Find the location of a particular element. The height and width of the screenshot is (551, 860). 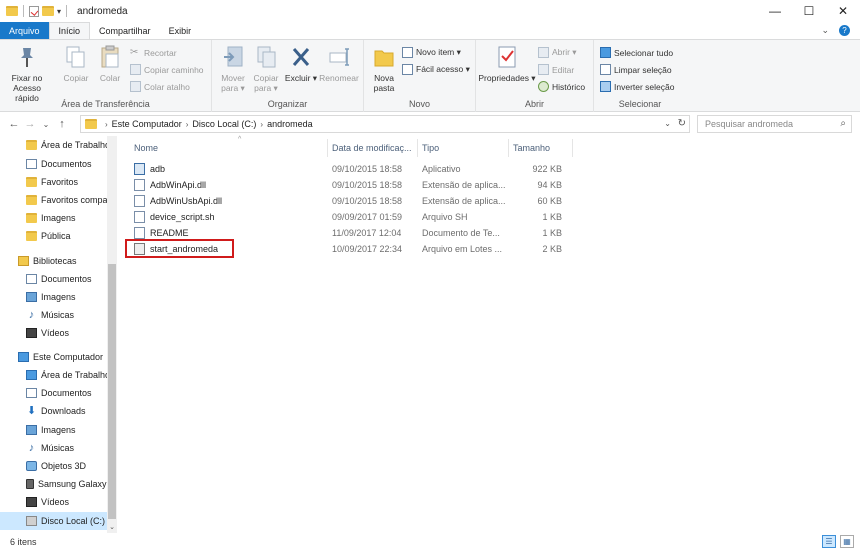

up-arrow-icon: ↑ is located at coordinates (62, 124).